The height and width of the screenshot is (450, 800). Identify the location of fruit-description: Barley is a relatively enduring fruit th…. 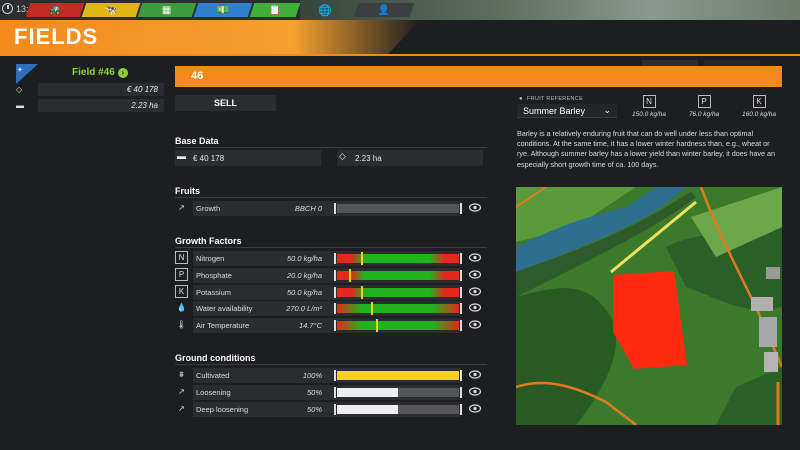
(646, 149).